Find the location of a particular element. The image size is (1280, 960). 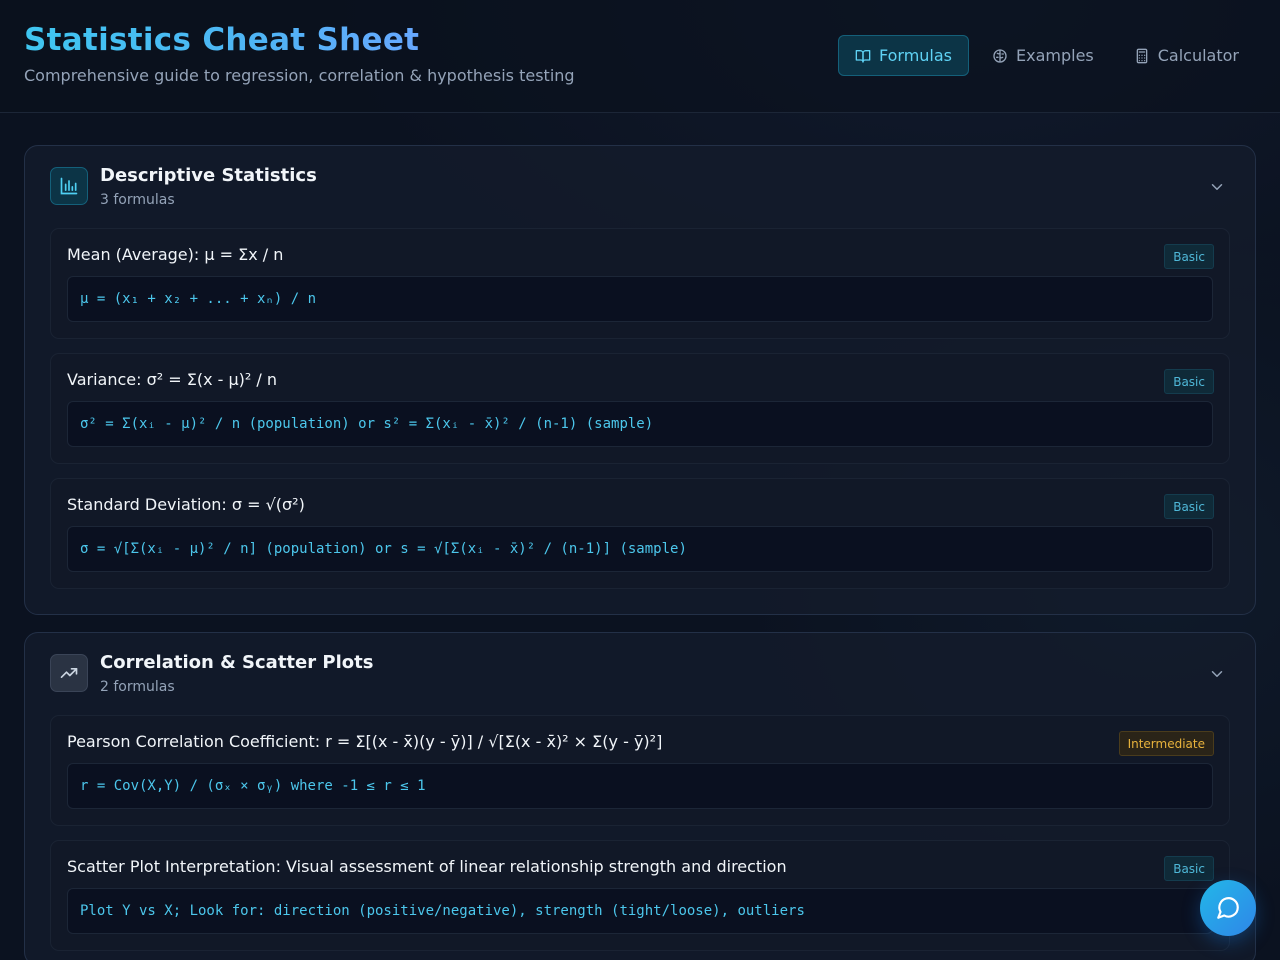

level-badge: Intermediate is located at coordinates (1166, 743).